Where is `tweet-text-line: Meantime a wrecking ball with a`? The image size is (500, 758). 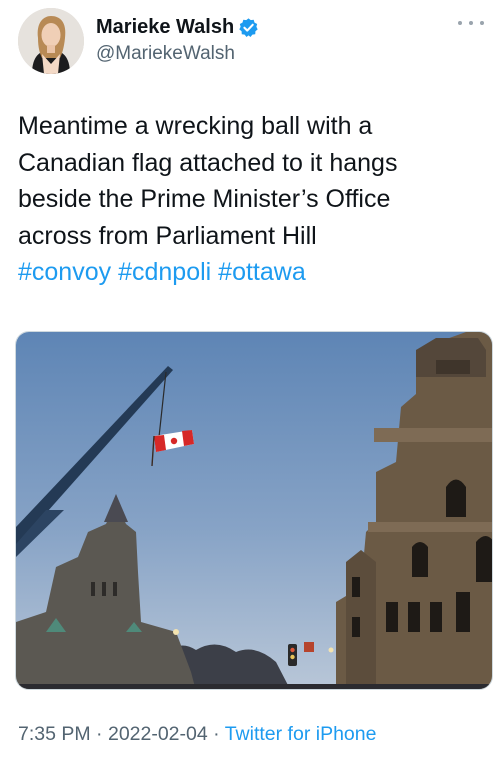
tweet-text-line: Meantime a wrecking ball with a is located at coordinates (195, 126).